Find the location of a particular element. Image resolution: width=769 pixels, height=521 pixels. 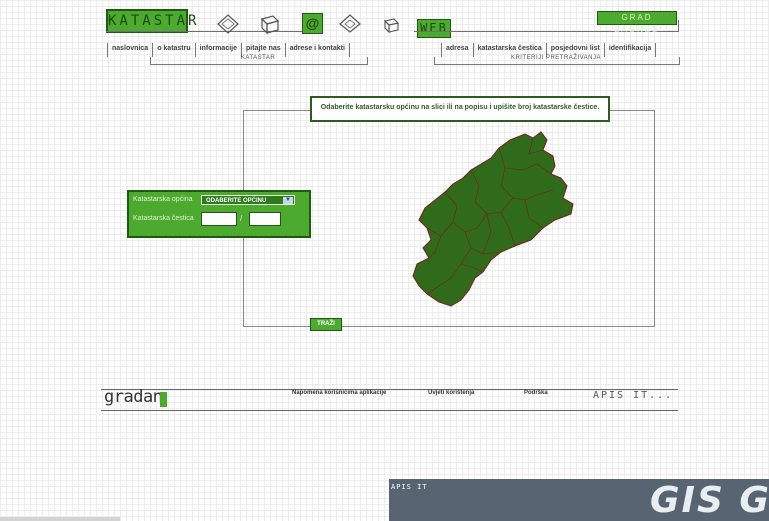

parcel-label: Katastarska čestica is located at coordinates (163, 218).